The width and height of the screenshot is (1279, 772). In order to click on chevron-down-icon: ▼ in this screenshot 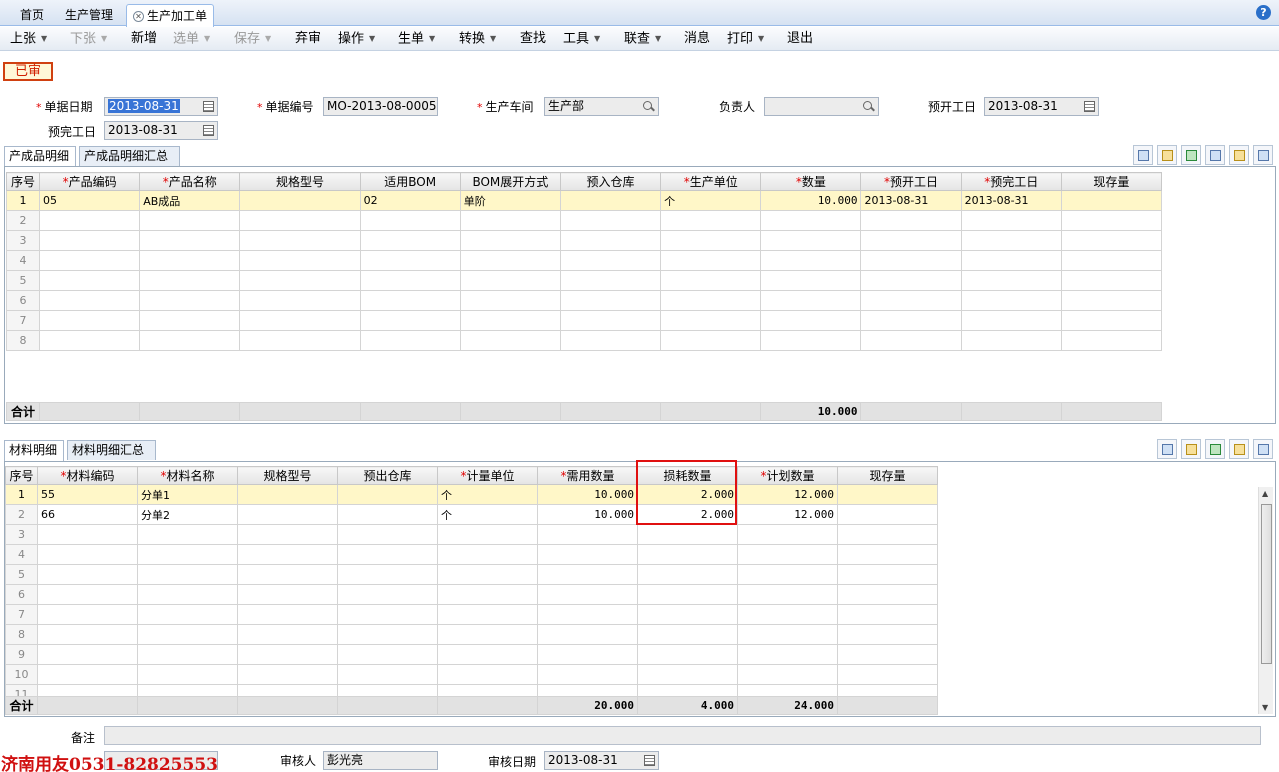, I will do `click(268, 38)`.